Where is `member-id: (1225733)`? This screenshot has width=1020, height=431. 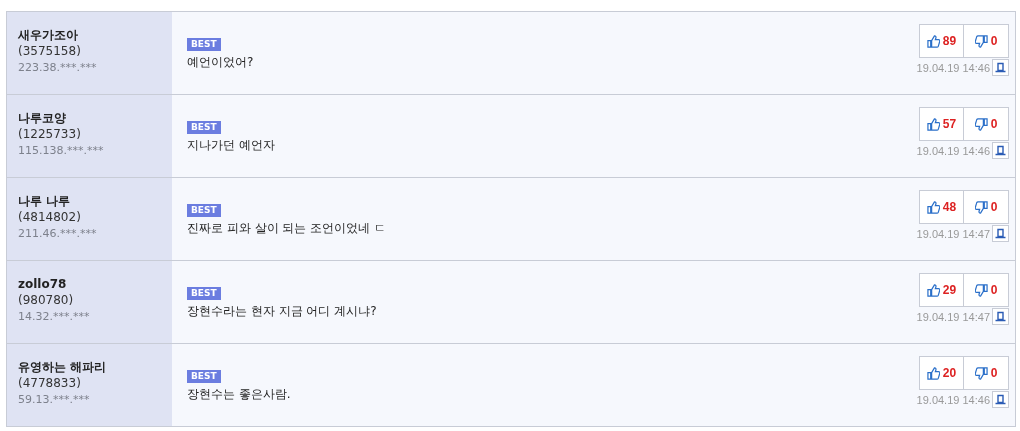
member-id: (1225733) is located at coordinates (49, 134).